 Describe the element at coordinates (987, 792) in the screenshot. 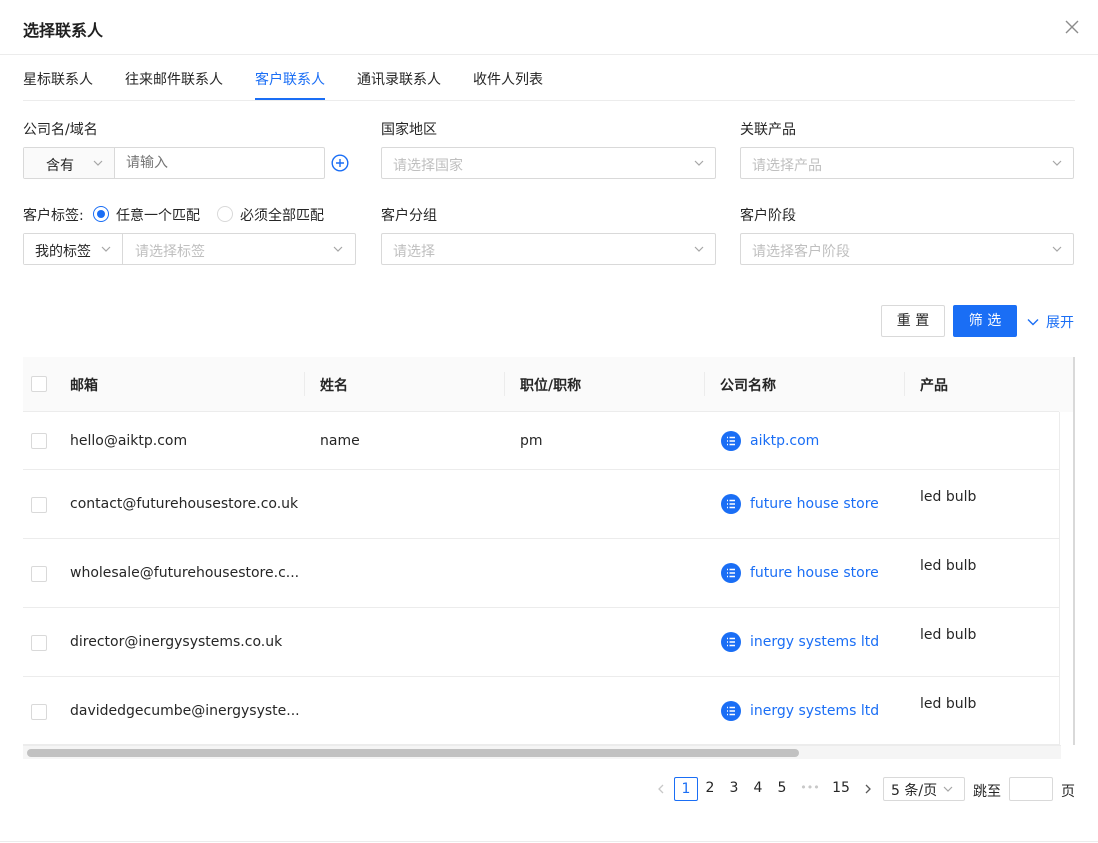

I see `jump-label: 跳至` at that location.